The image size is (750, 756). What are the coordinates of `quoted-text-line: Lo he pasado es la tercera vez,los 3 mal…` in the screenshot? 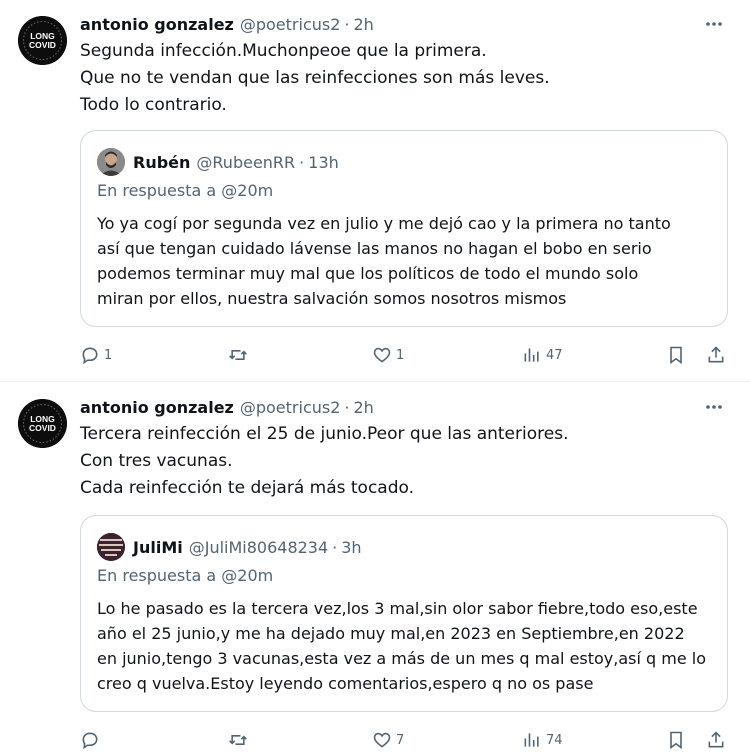 It's located at (397, 608).